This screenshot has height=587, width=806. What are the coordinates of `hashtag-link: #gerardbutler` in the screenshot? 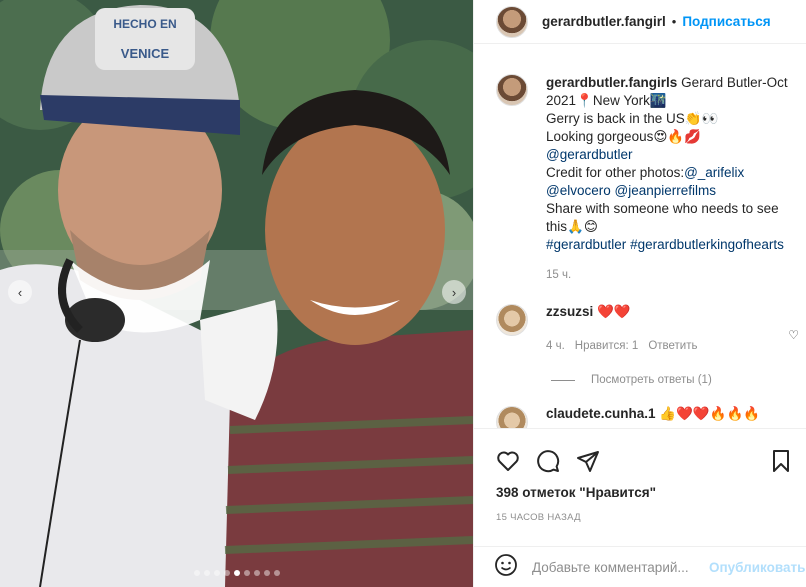 It's located at (586, 244).